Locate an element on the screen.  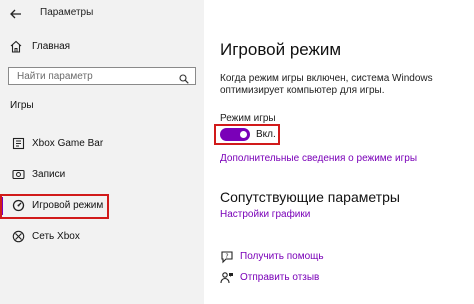
send-feedback-link: Отправить отзыв is located at coordinates (295, 278).